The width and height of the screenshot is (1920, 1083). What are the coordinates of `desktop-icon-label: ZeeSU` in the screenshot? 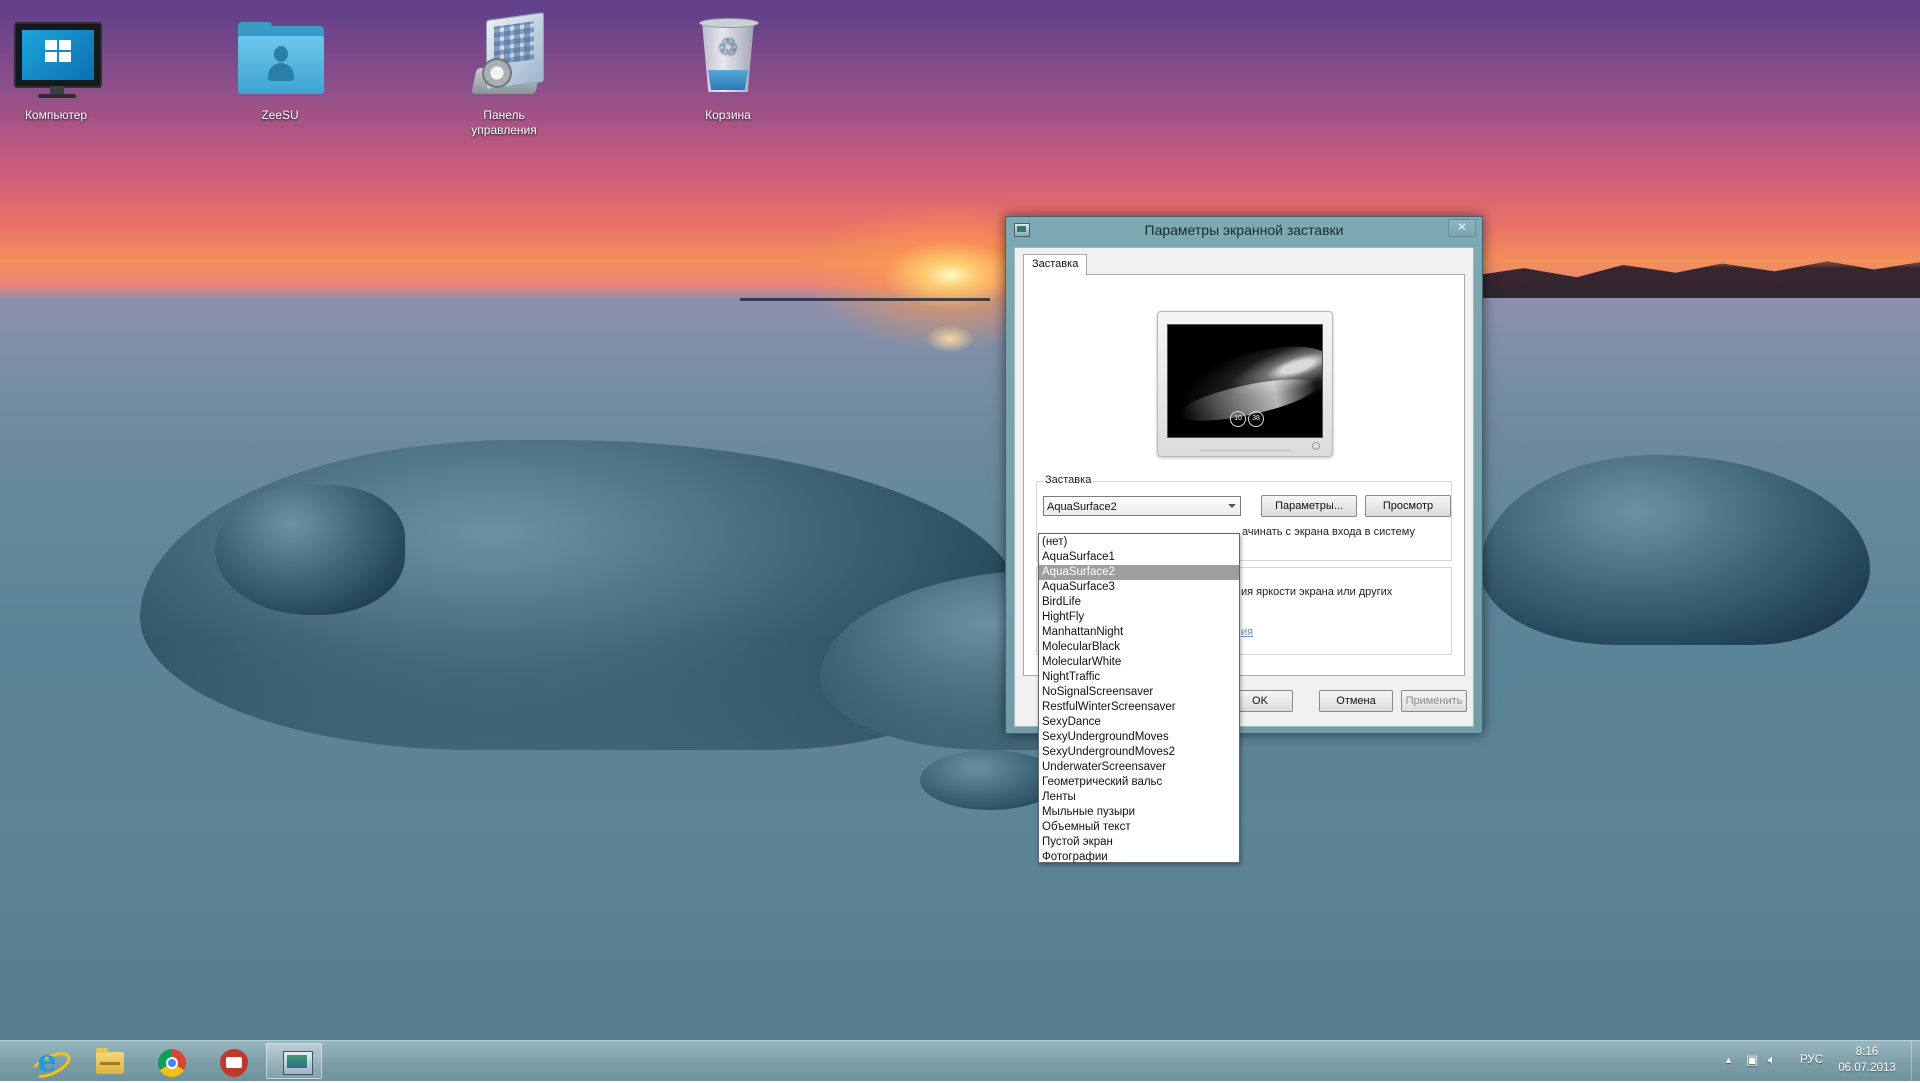 It's located at (280, 115).